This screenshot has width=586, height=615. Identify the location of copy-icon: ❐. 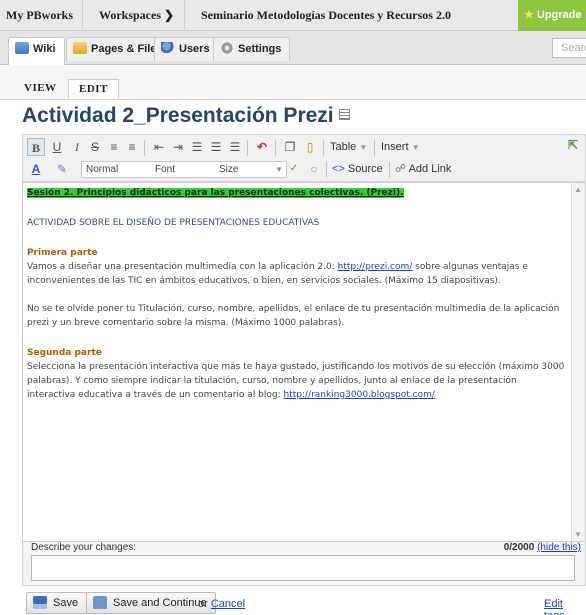
(290, 147).